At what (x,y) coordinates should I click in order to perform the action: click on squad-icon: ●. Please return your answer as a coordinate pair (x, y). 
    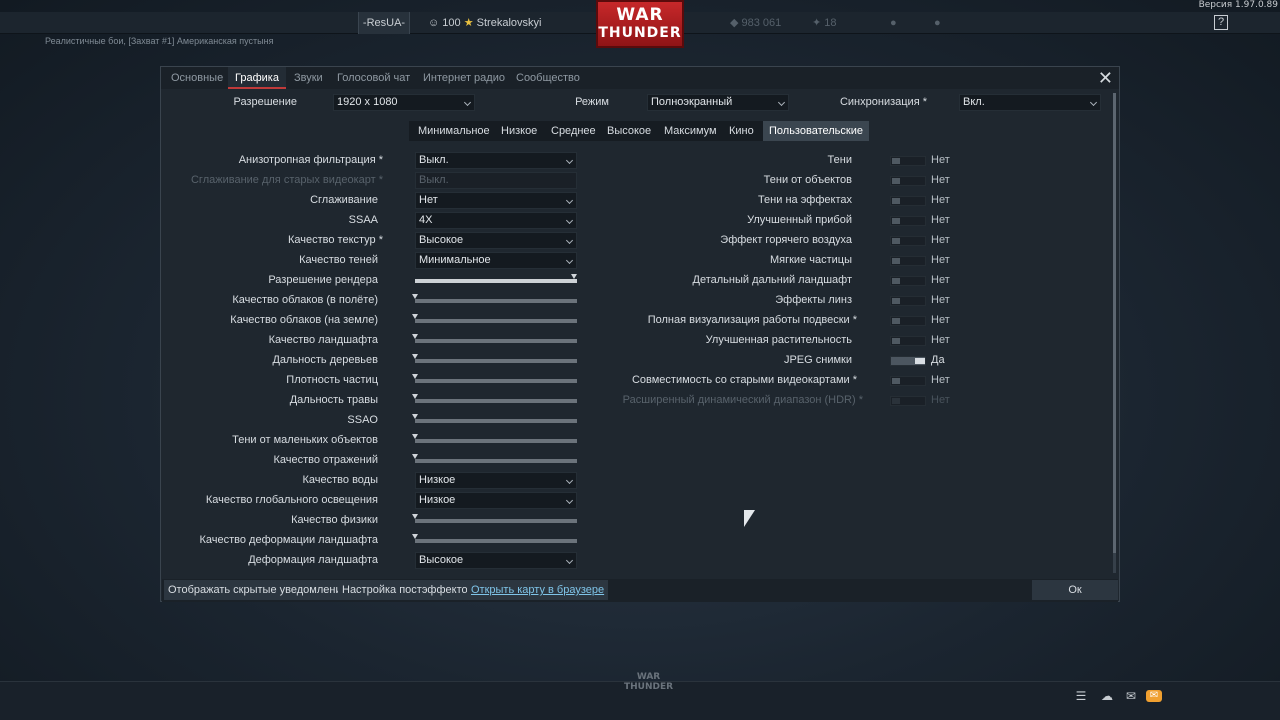
    Looking at the image, I should click on (937, 23).